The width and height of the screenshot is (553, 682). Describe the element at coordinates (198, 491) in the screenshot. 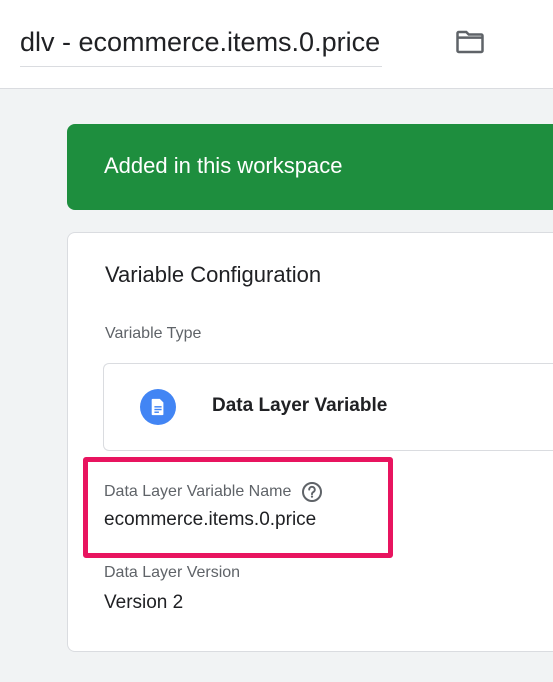

I see `variable-name-label-text: Data Layer Variable Name` at that location.